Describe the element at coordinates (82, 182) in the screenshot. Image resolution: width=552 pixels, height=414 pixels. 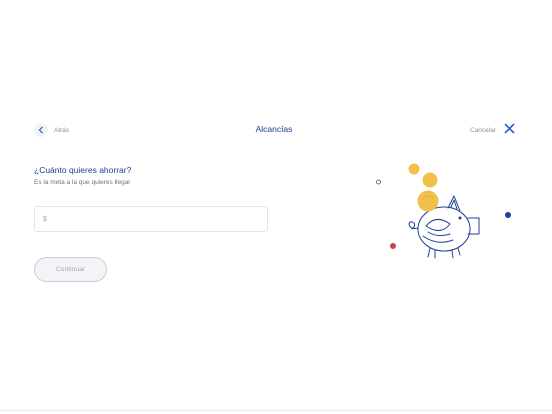
I see `question-subtext: Es la meta a la que quieres llegar` at that location.